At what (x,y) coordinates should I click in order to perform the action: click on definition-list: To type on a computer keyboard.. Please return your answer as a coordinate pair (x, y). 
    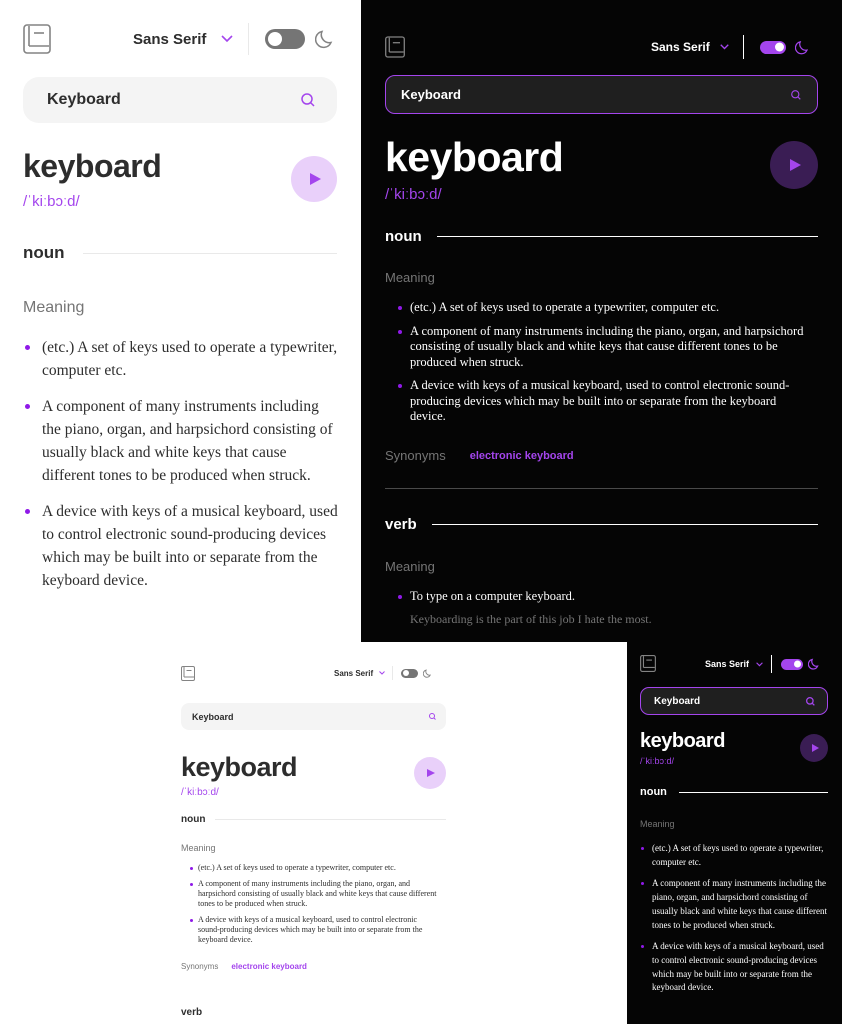
    Looking at the image, I should click on (603, 597).